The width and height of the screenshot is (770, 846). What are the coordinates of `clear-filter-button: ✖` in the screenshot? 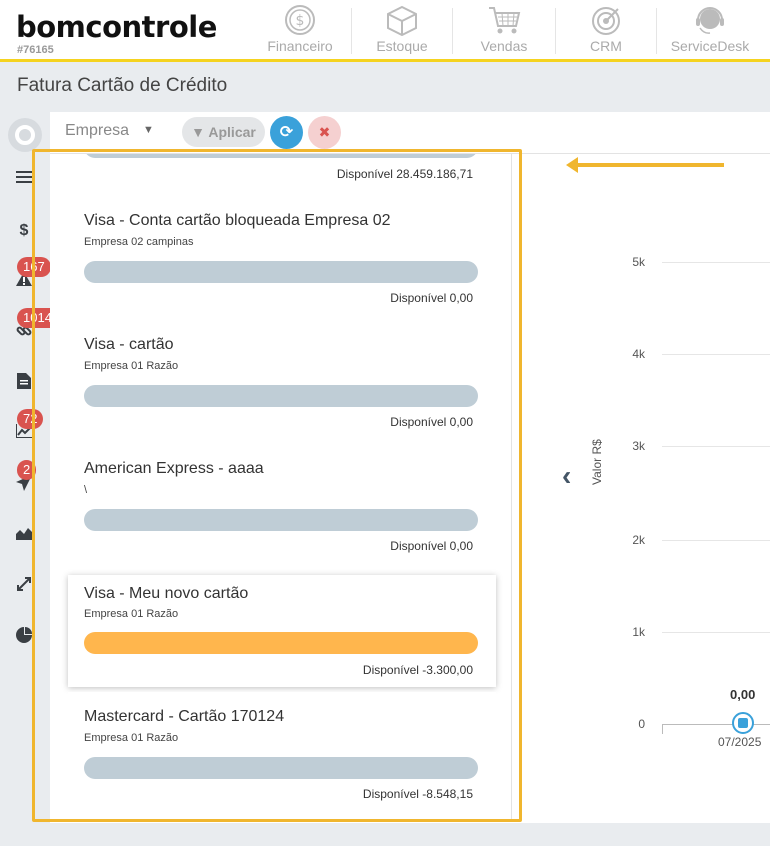 It's located at (324, 132).